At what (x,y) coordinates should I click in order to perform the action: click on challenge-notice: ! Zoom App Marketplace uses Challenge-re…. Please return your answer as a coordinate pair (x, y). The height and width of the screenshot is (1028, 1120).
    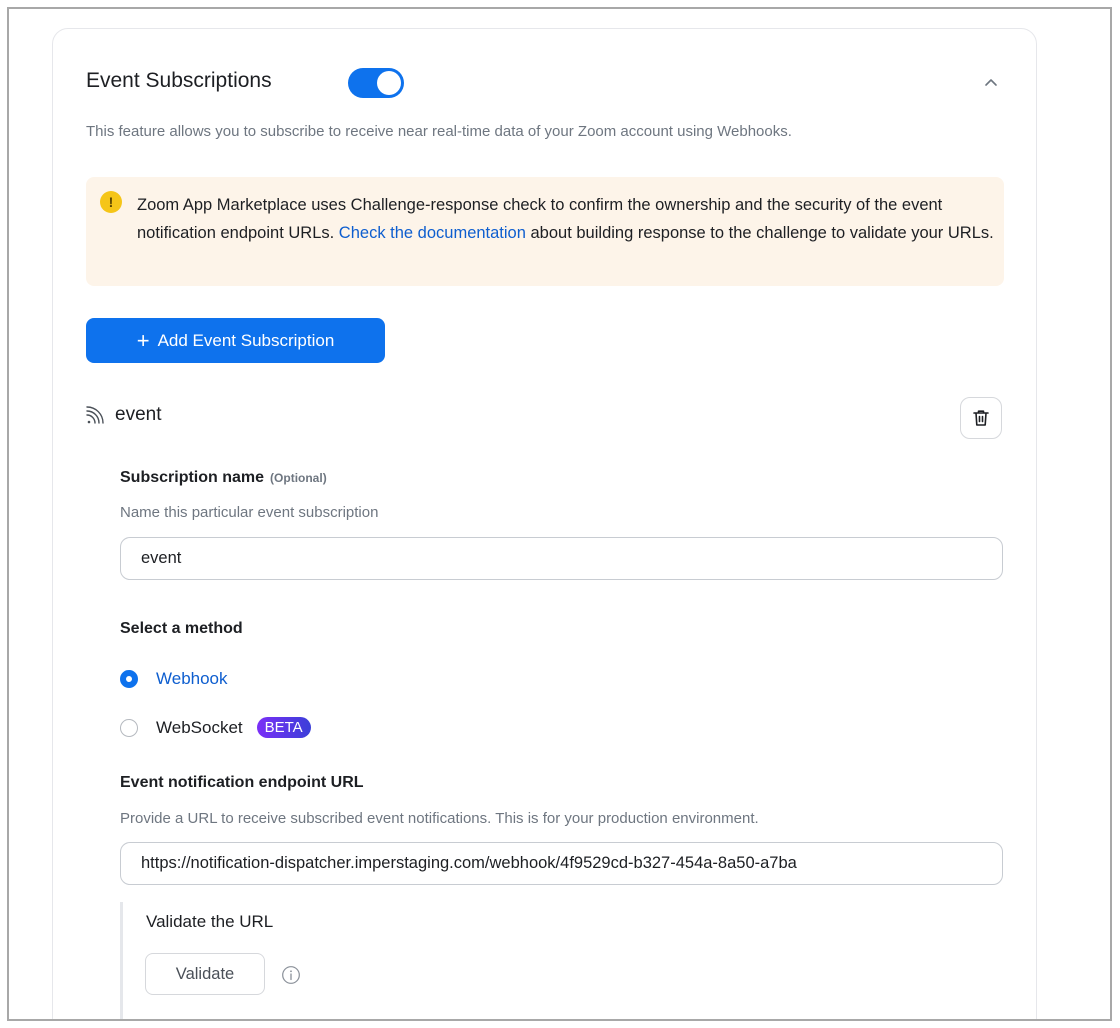
    Looking at the image, I should click on (545, 231).